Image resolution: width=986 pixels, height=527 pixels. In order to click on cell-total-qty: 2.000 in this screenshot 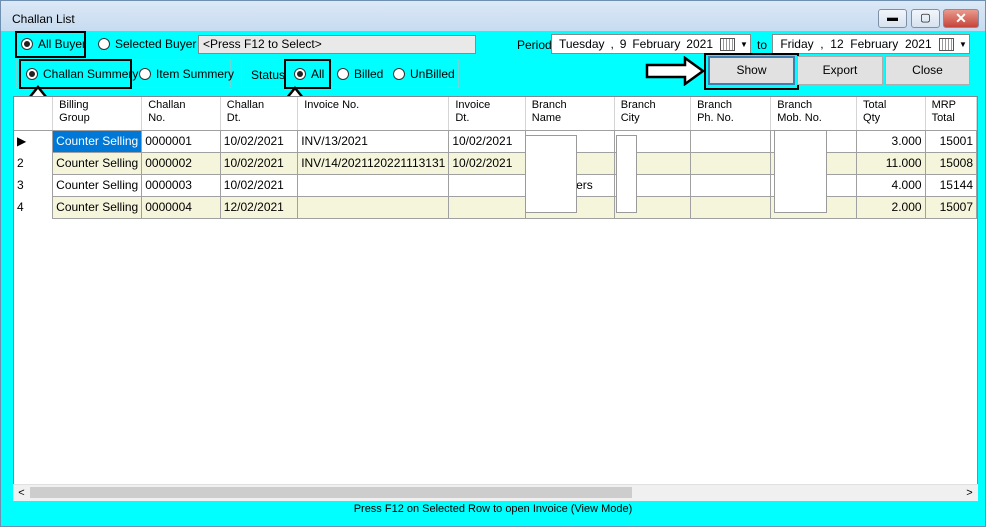, I will do `click(891, 207)`.